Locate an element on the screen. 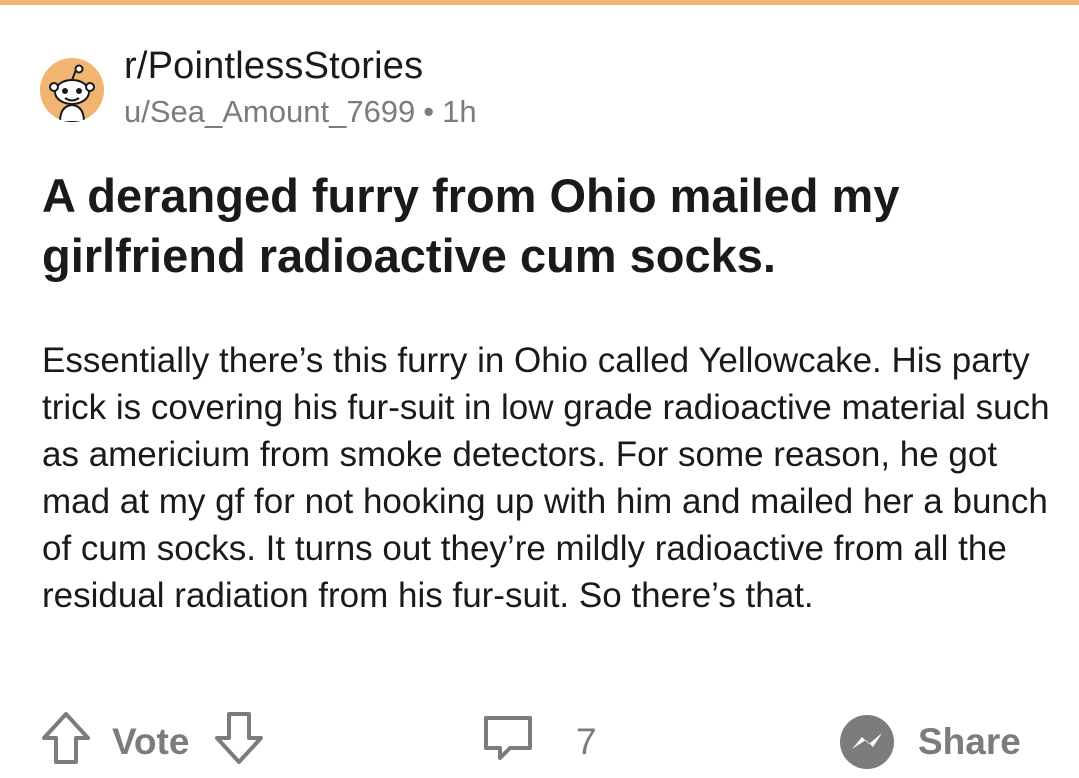 Image resolution: width=1079 pixels, height=778 pixels. author-link: u/Sea_Amount_7699 is located at coordinates (269, 111).